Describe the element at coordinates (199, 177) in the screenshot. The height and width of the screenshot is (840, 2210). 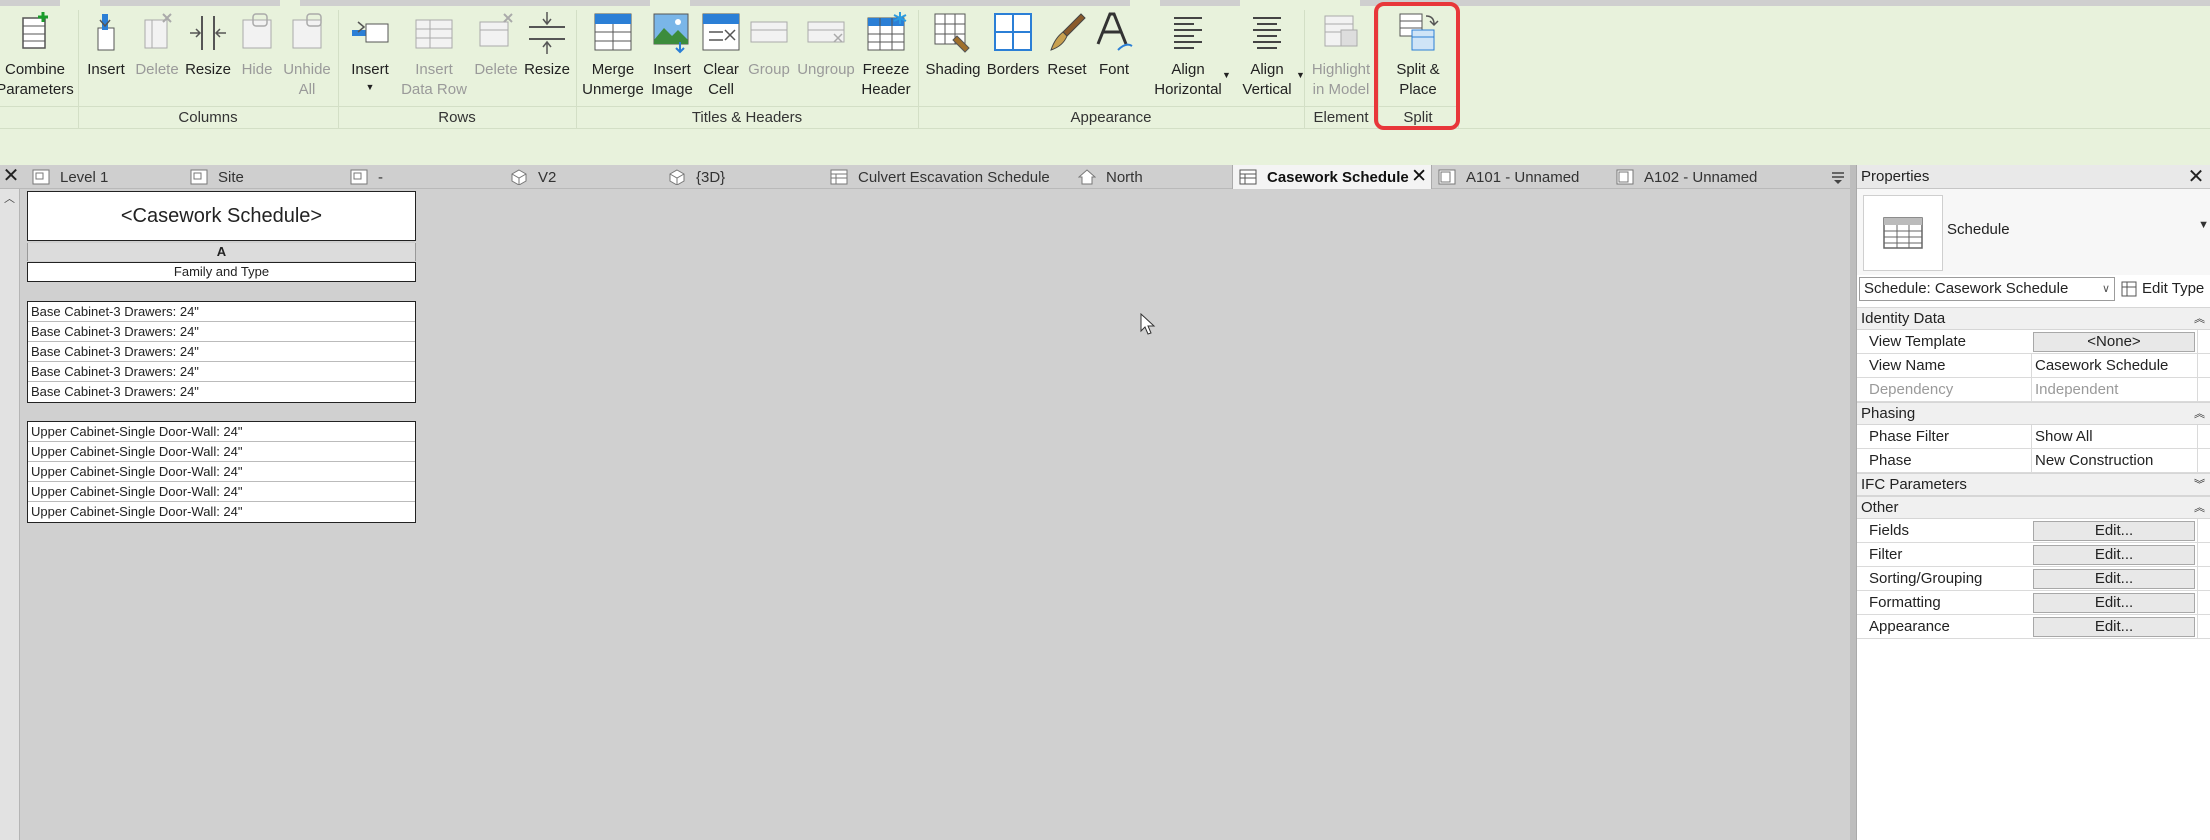
I see `site-plan-icon` at that location.